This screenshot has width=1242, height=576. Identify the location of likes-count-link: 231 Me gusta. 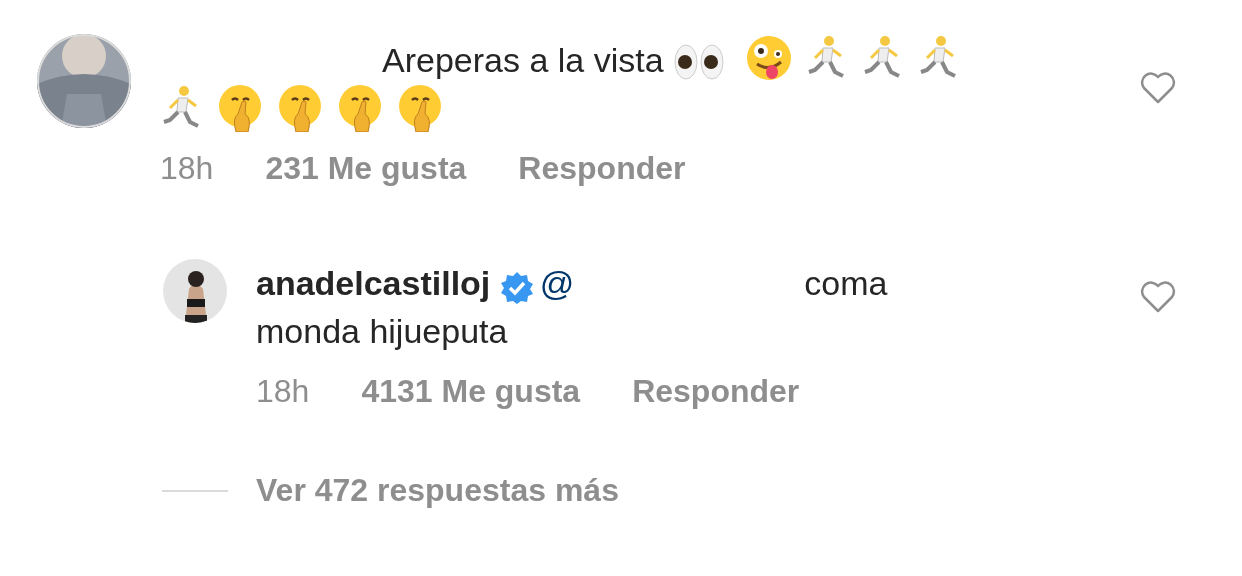
(366, 168).